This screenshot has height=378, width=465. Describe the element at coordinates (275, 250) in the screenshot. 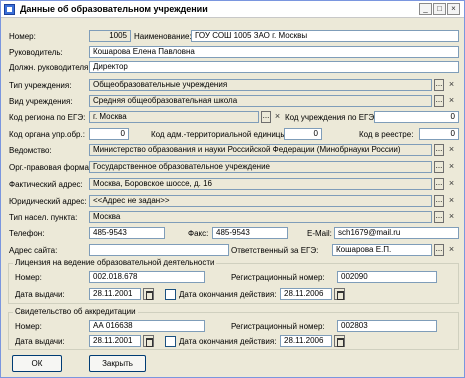

I see `otvetstvenny-label: Ответственный за ЕГЭ:` at that location.